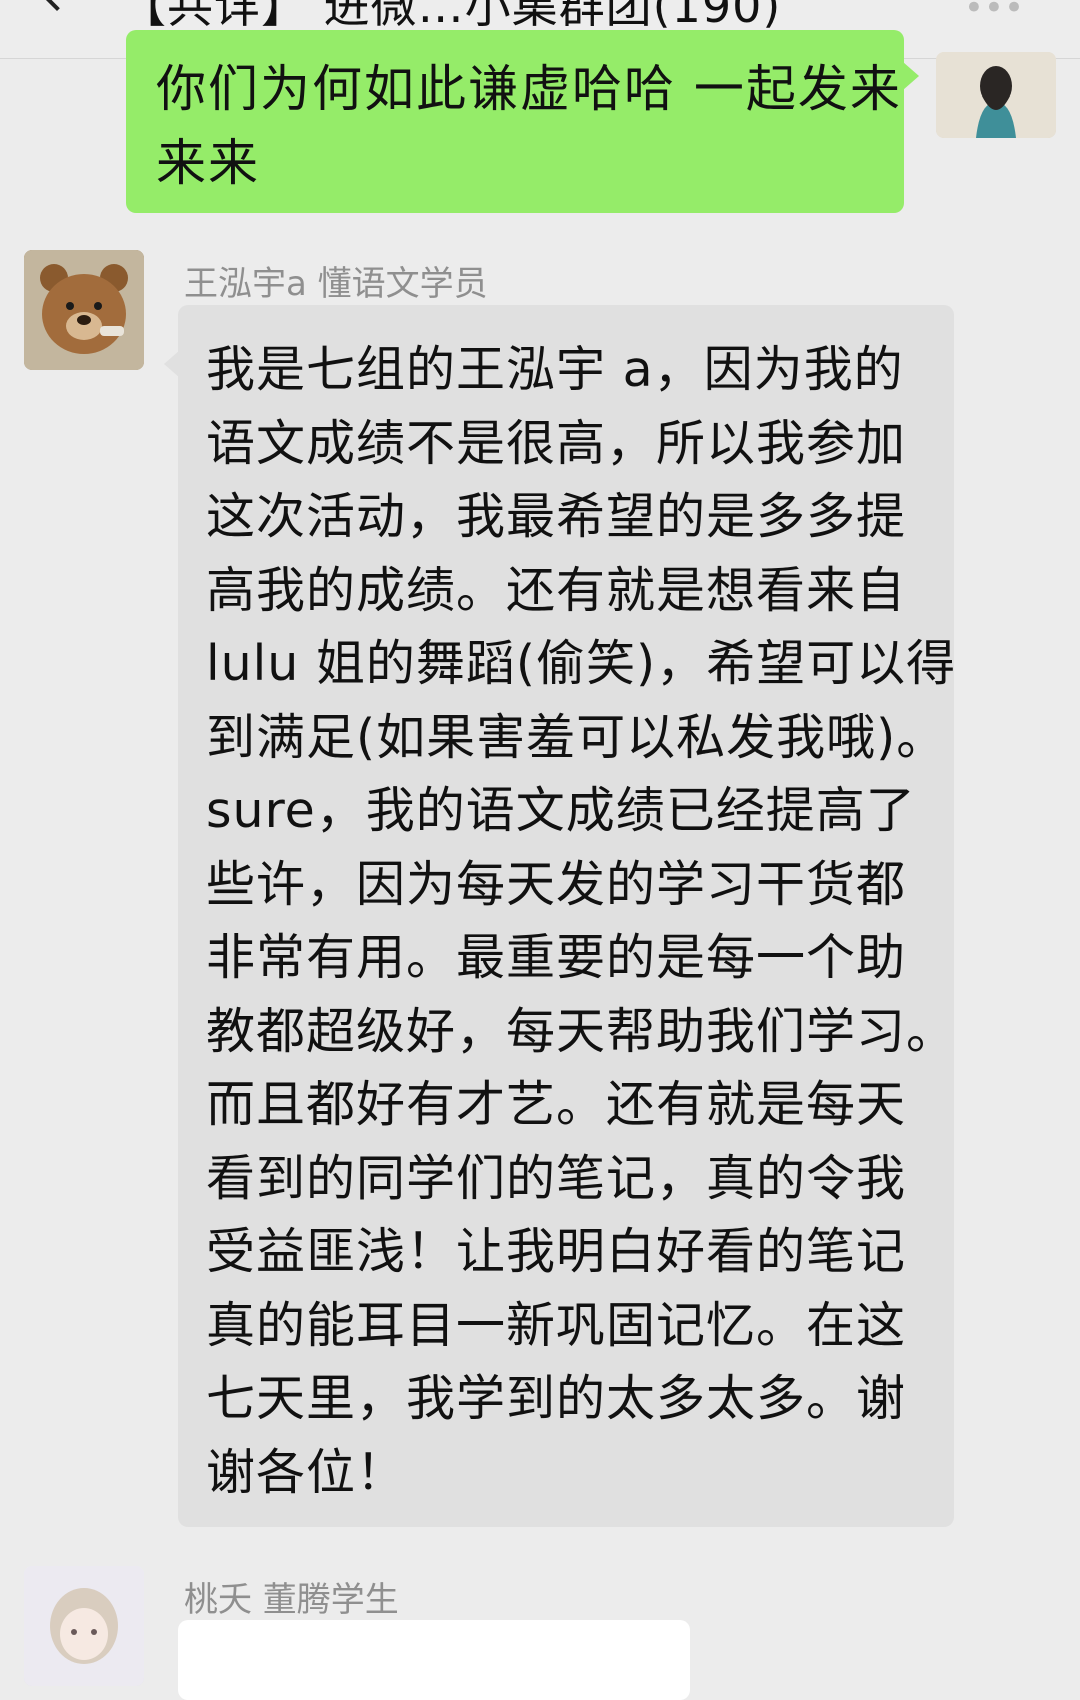  Describe the element at coordinates (434, 1660) in the screenshot. I see `message-bubble-other` at that location.